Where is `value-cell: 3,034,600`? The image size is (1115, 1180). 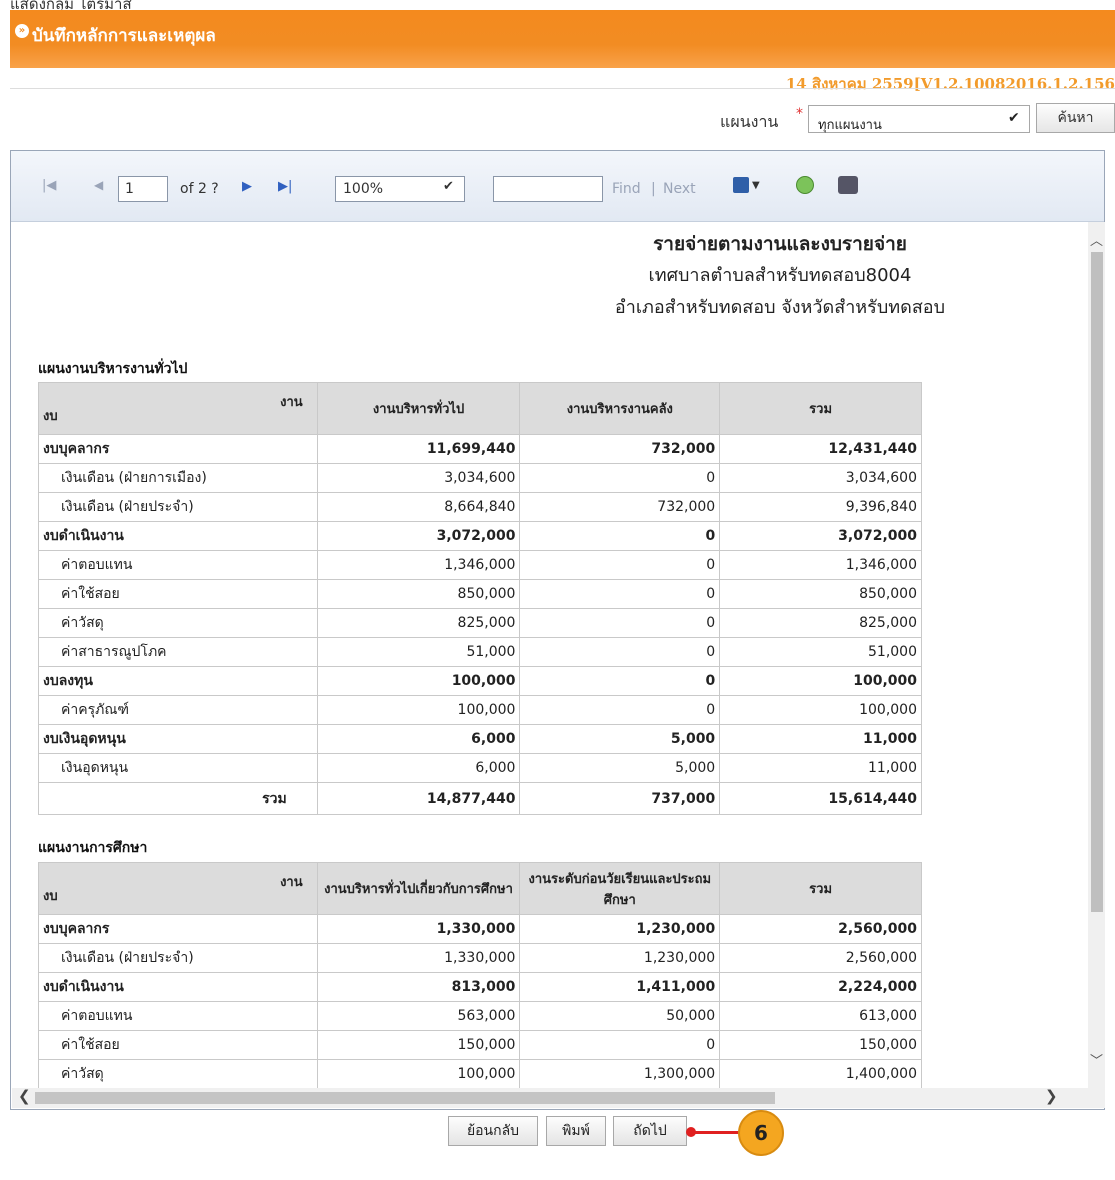
value-cell: 3,034,600 is located at coordinates (820, 478).